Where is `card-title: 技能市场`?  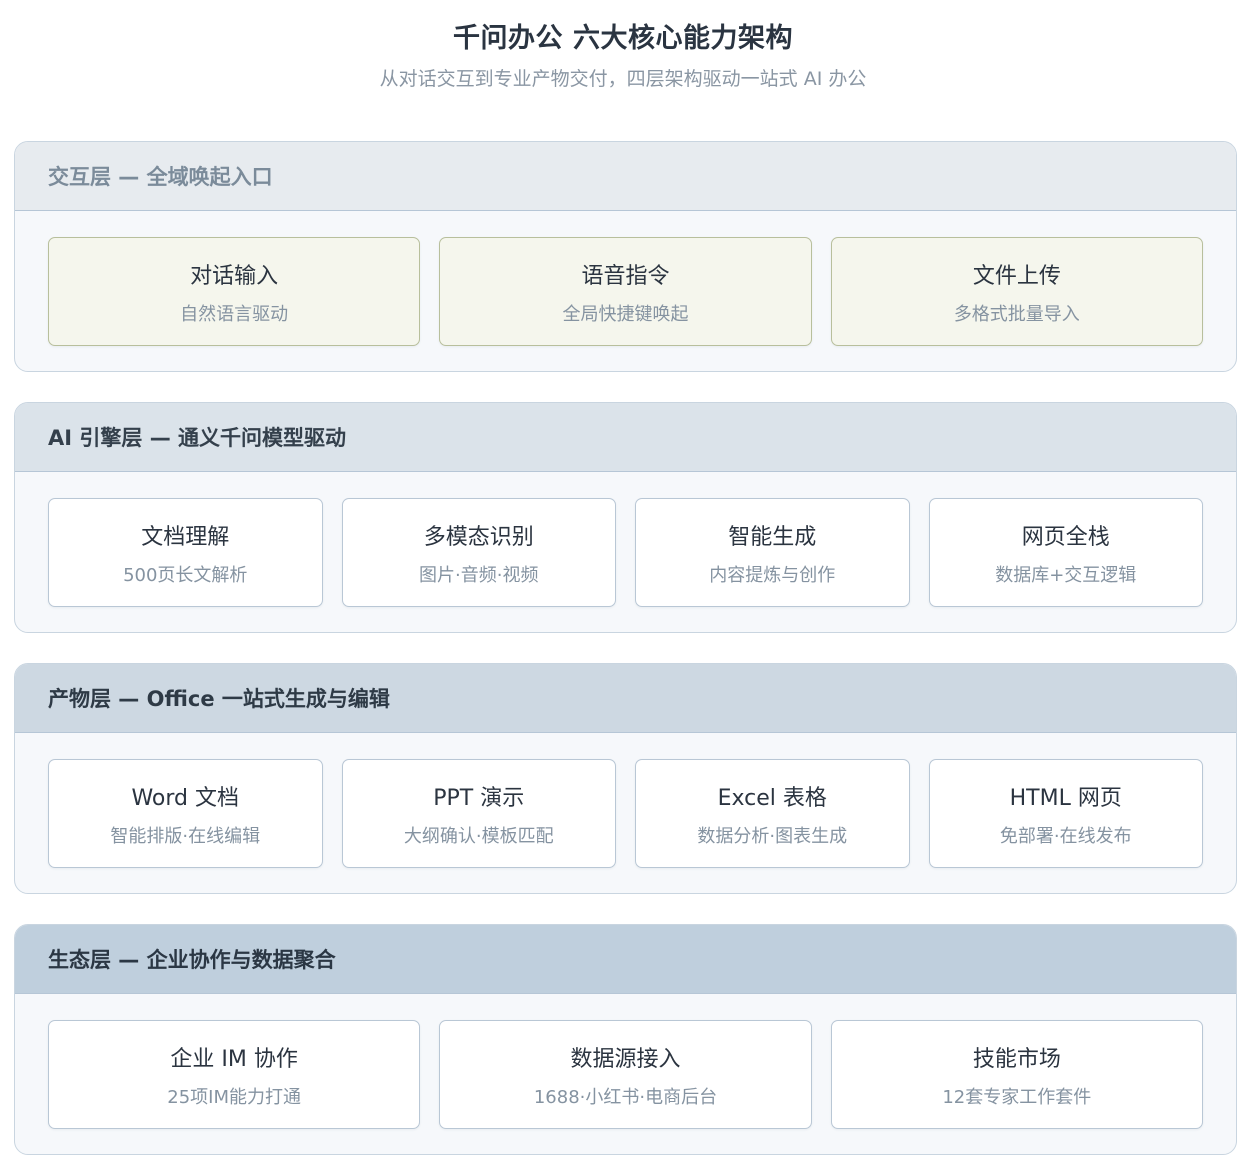
card-title: 技能市场 is located at coordinates (1016, 1059).